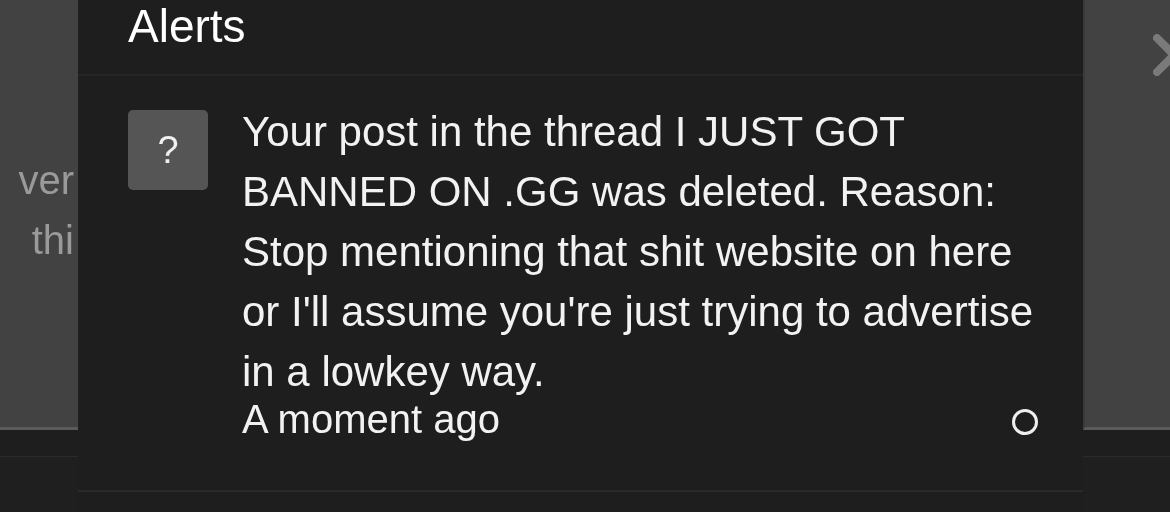 The width and height of the screenshot is (1170, 512). What do you see at coordinates (187, 26) in the screenshot?
I see `panel-title: Alerts` at bounding box center [187, 26].